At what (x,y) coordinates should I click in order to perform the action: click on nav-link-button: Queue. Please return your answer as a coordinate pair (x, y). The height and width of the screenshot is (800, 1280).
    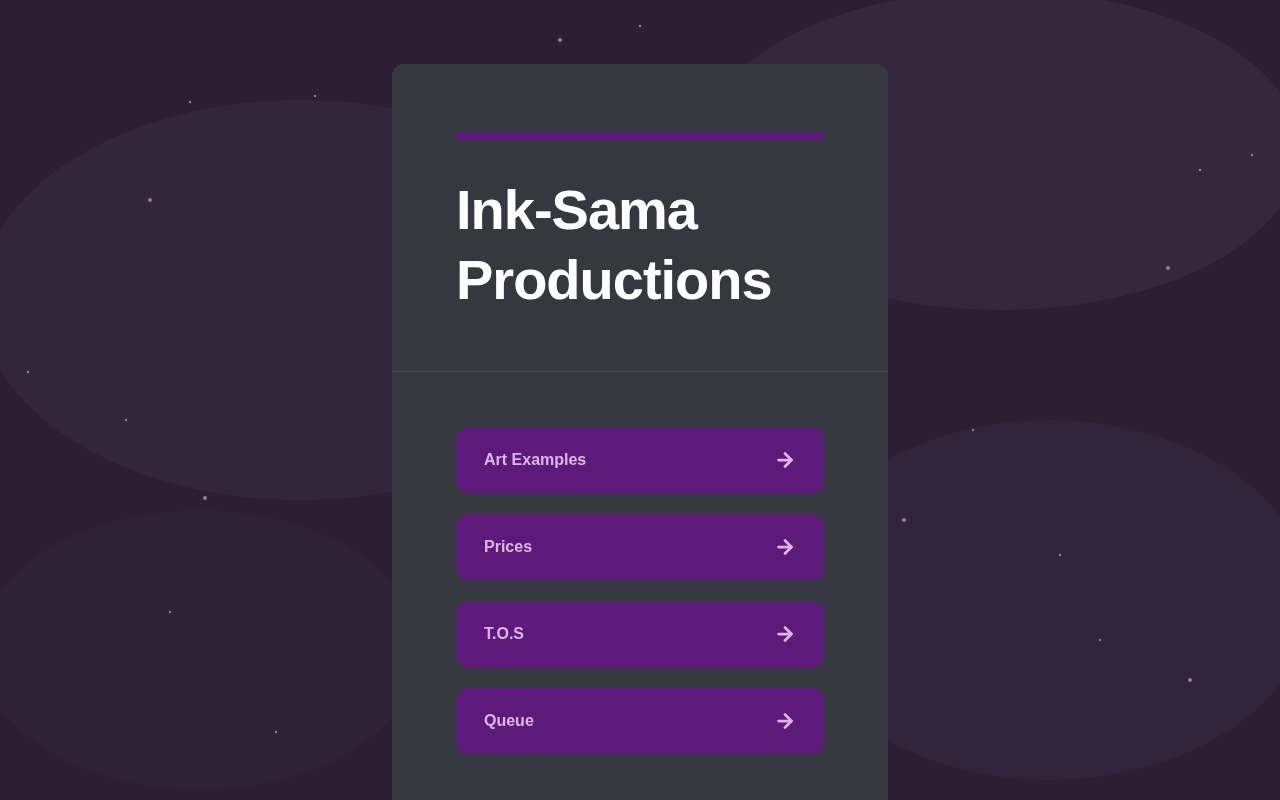
    Looking at the image, I should click on (640, 721).